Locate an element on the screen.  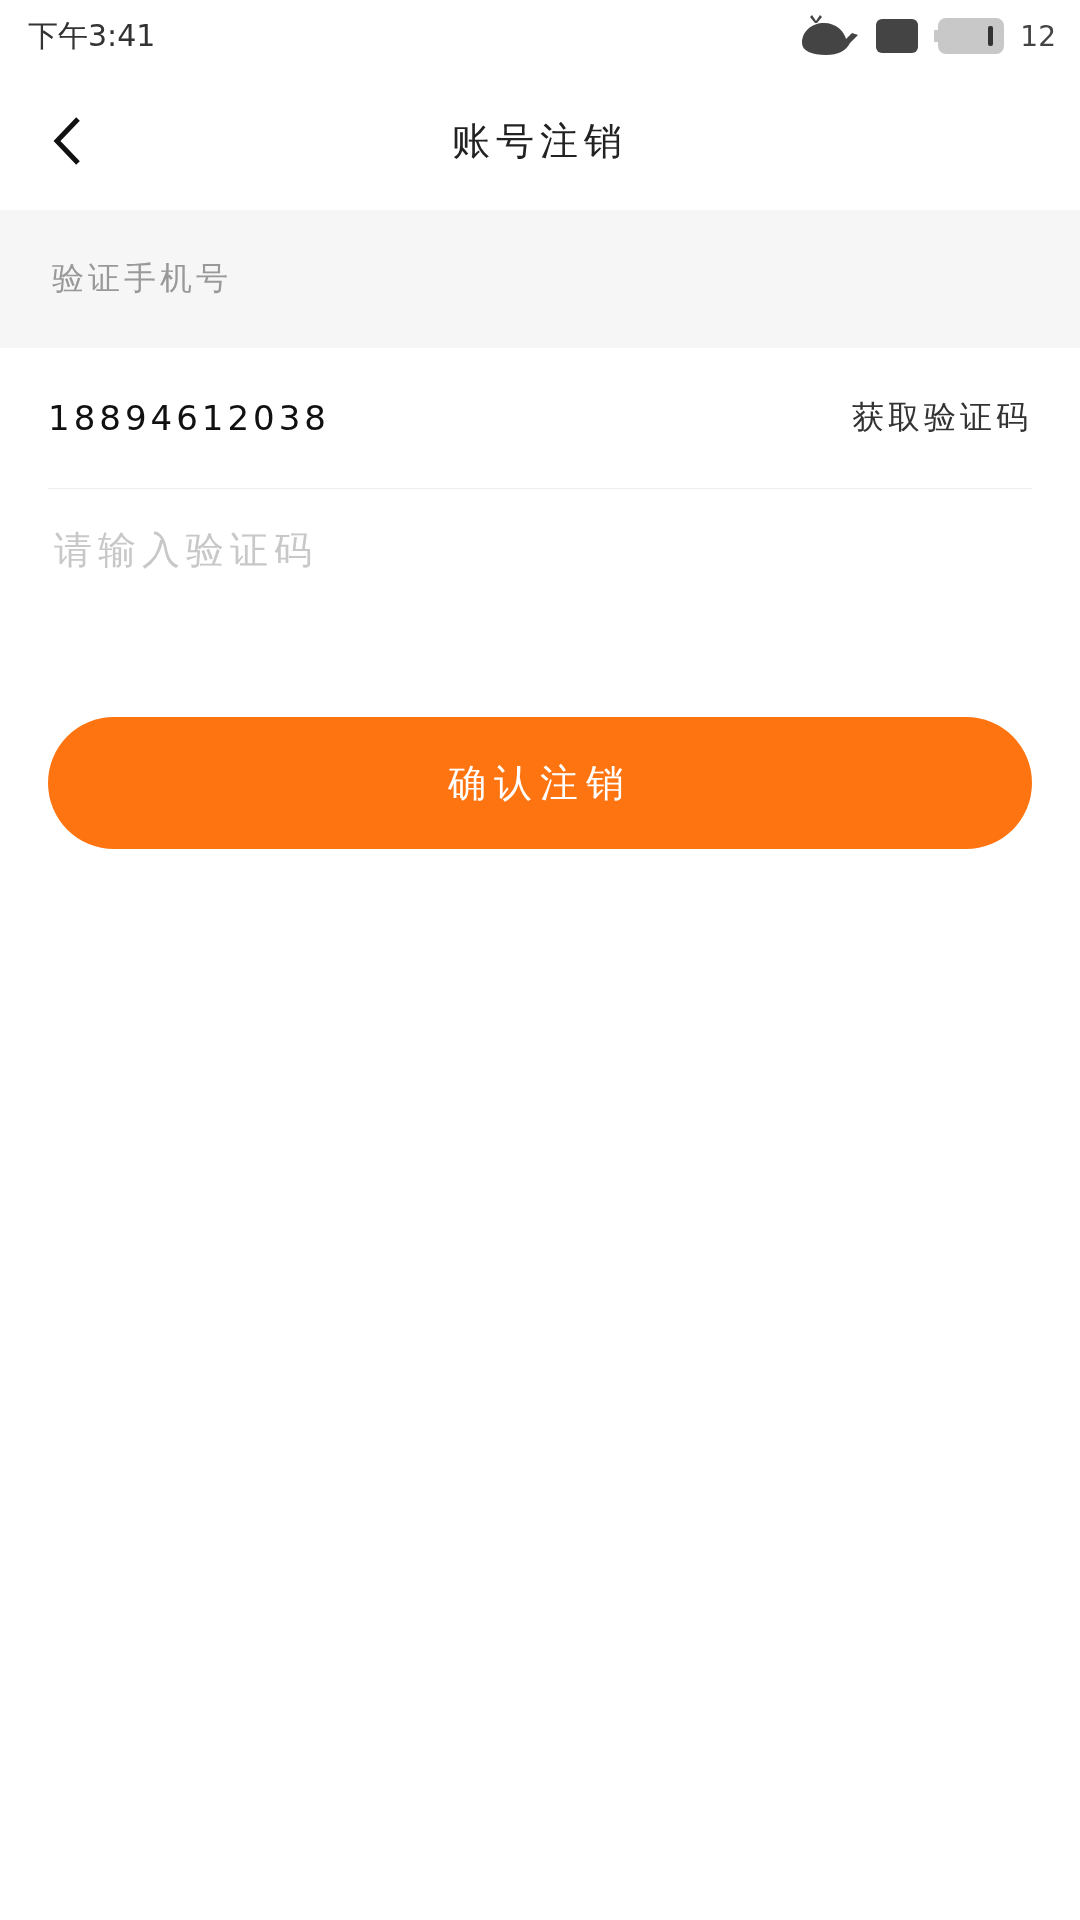
page-title: 账号注销 is located at coordinates (540, 141).